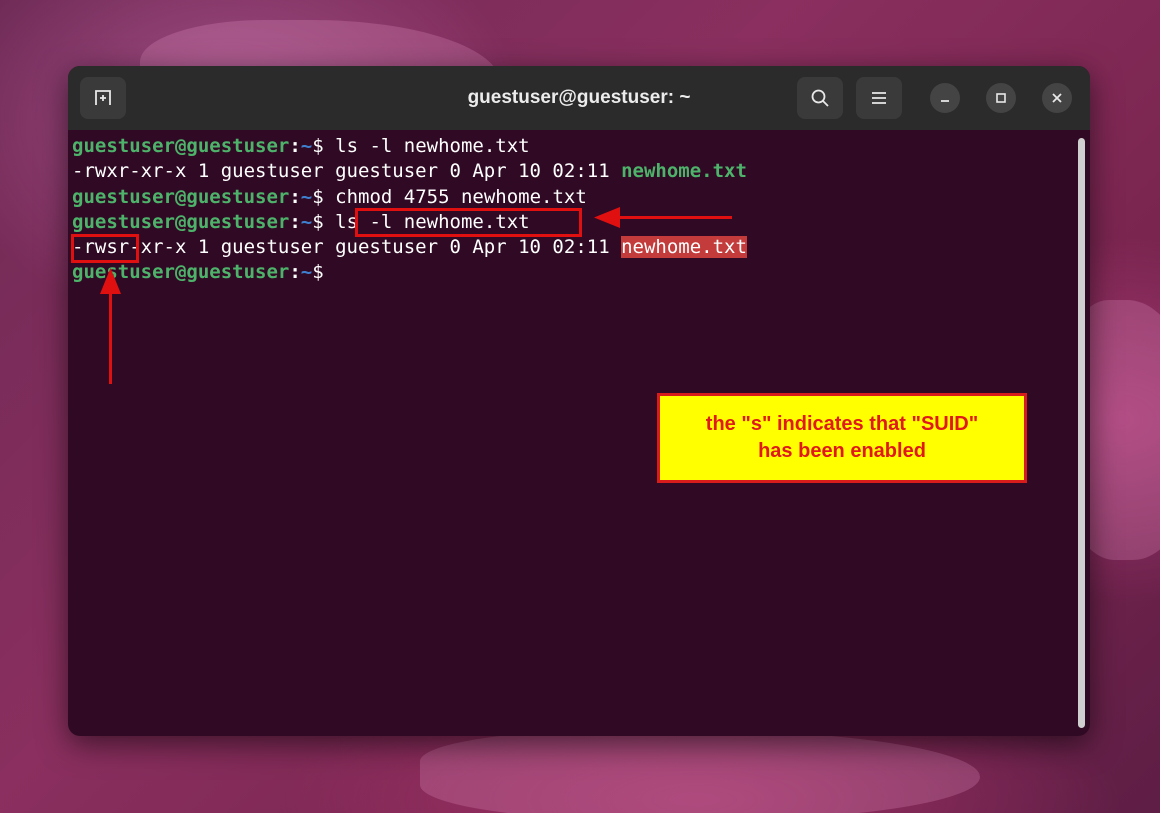  Describe the element at coordinates (455, 196) in the screenshot. I see `command-text: chmod 4755 newhome.txt` at that location.